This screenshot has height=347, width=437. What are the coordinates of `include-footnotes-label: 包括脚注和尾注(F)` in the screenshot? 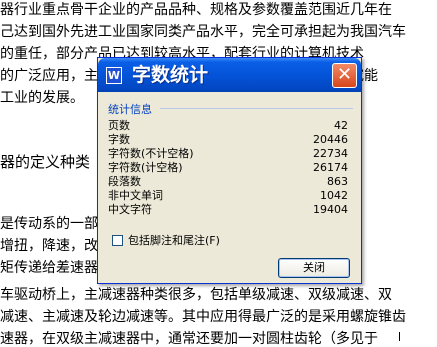 It's located at (174, 241).